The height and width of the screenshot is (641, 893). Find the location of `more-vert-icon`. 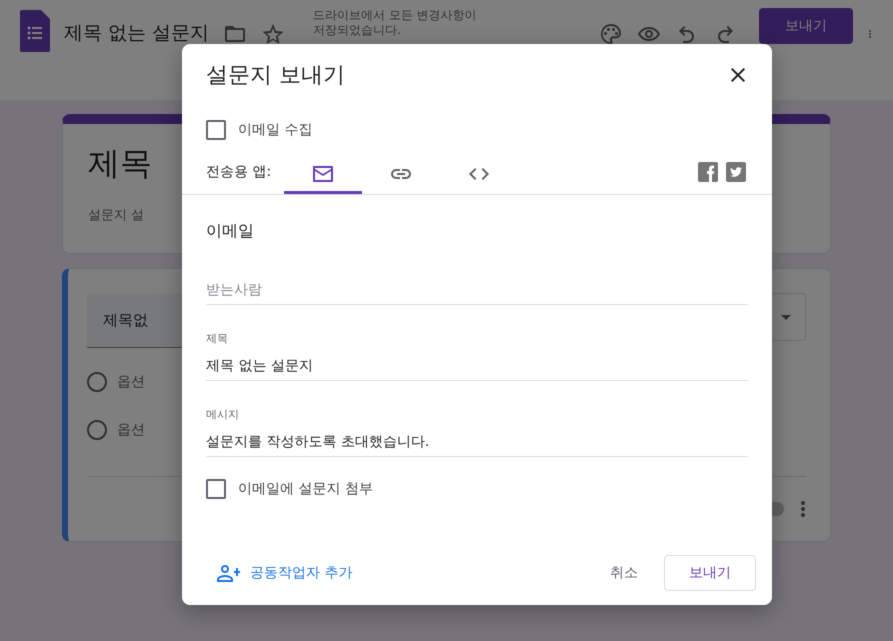

more-vert-icon is located at coordinates (803, 509).